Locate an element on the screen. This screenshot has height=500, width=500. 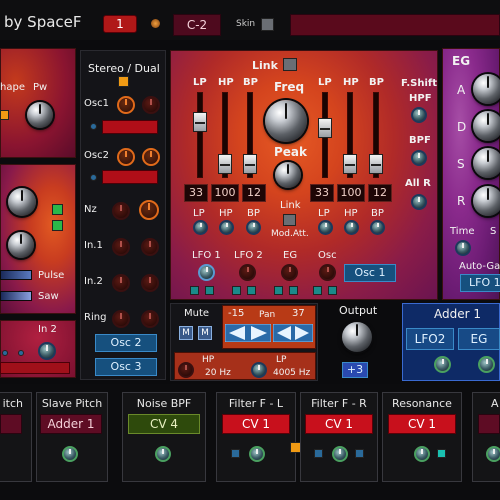
output-knob is located at coordinates (357, 337).